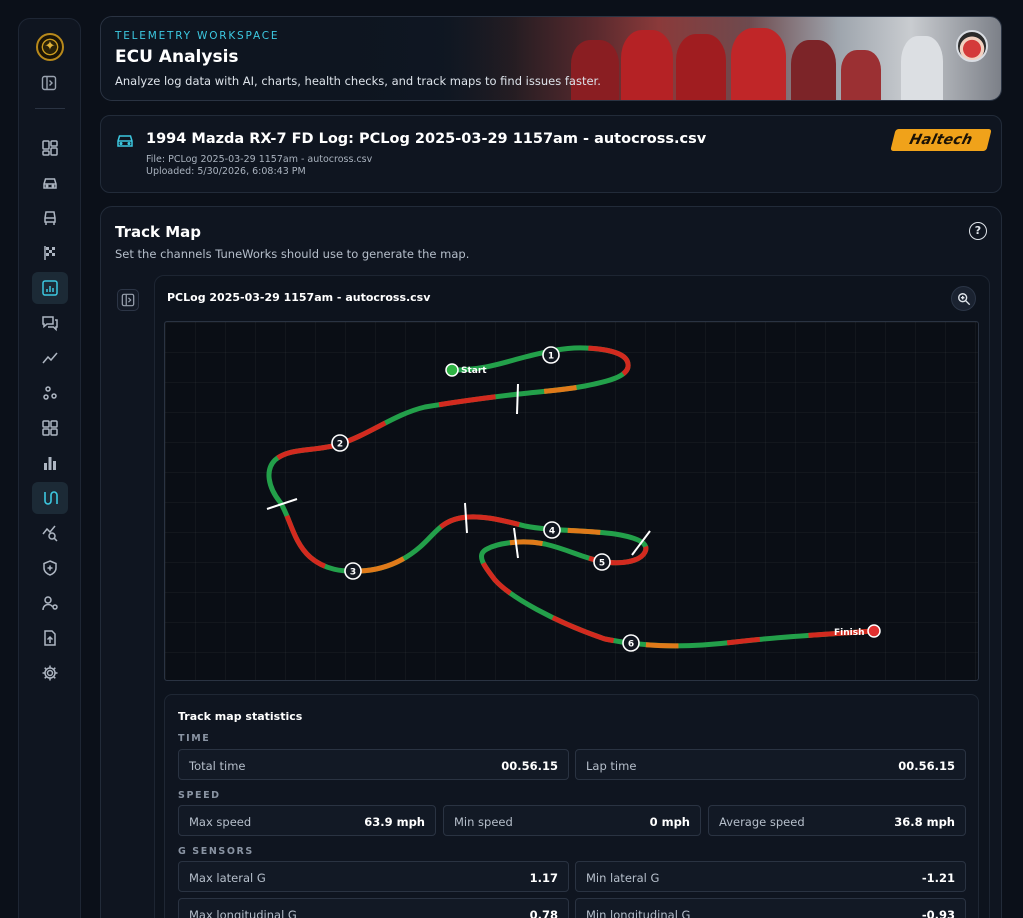 This screenshot has height=918, width=1023. Describe the element at coordinates (611, 766) in the screenshot. I see `stat-label: Lap time` at that location.